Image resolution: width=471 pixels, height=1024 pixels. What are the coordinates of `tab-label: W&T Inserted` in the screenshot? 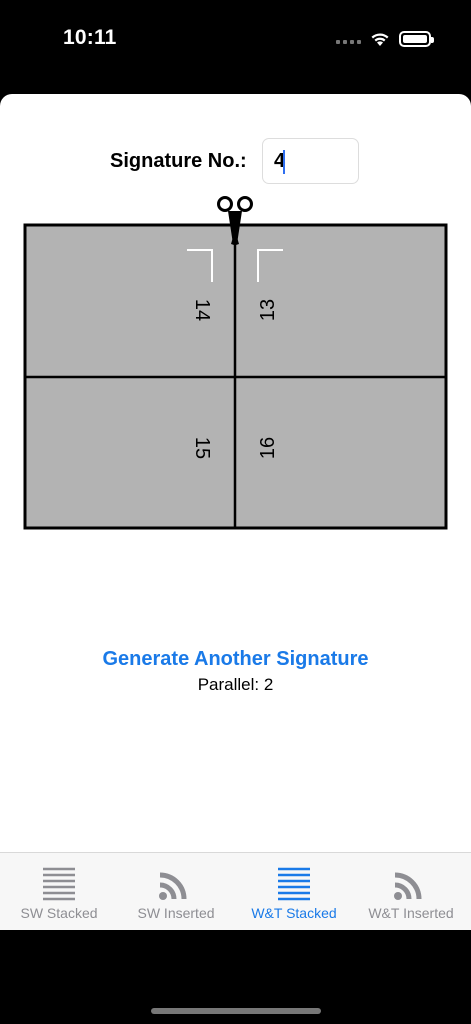 It's located at (411, 913).